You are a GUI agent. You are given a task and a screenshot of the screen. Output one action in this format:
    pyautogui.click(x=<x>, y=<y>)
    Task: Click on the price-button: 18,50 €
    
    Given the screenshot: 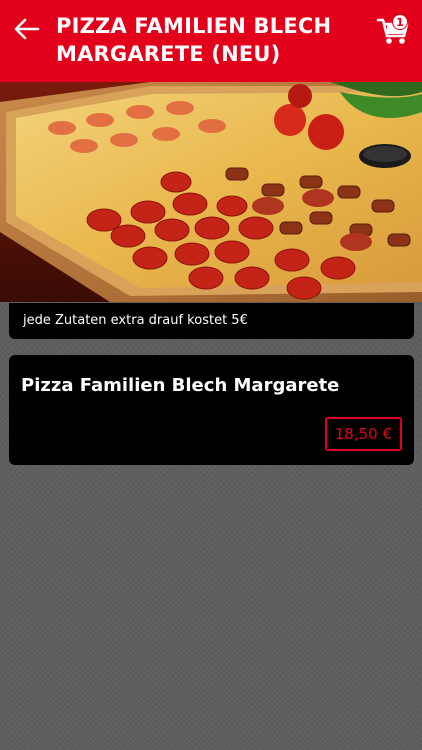 What is the action you would take?
    pyautogui.click(x=363, y=434)
    